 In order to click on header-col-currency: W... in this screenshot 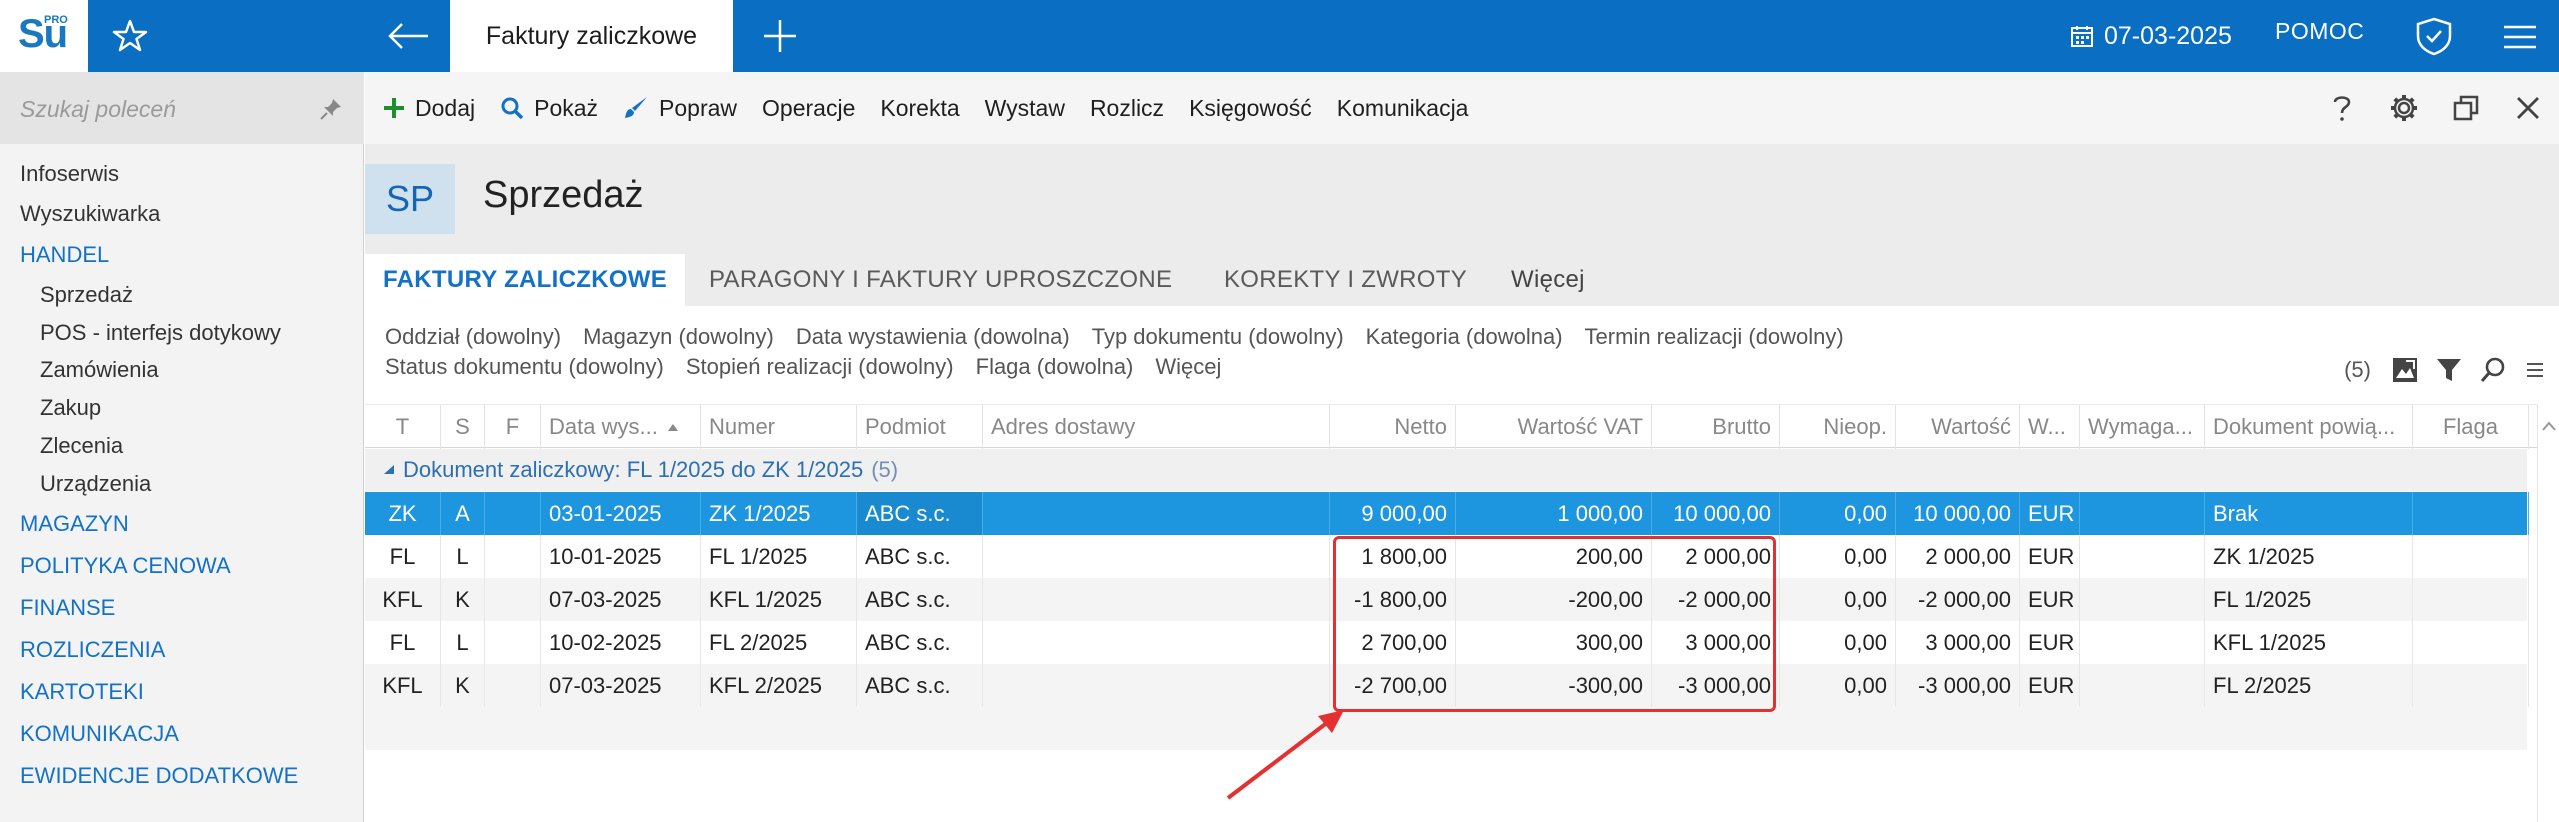, I will do `click(2050, 427)`.